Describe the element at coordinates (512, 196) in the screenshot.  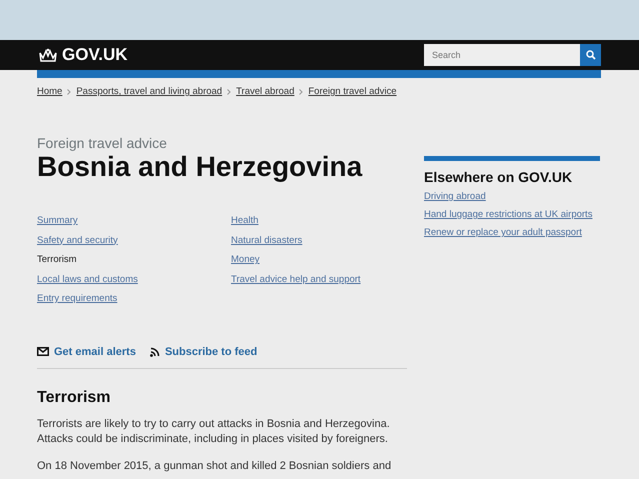
I see `related-link: Driving abroad` at that location.